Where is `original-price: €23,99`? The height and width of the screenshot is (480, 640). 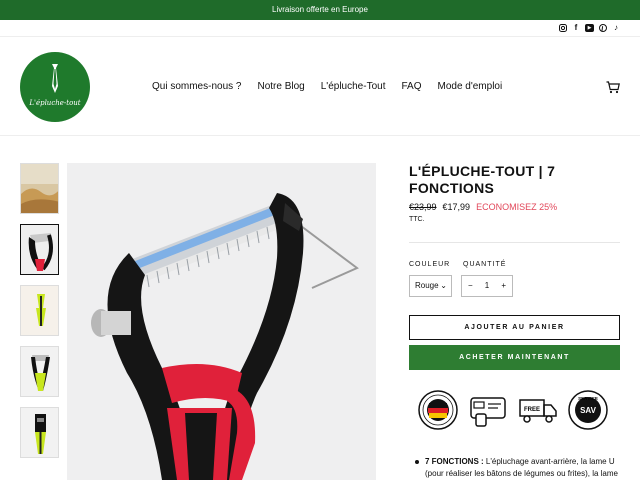 original-price: €23,99 is located at coordinates (423, 207).